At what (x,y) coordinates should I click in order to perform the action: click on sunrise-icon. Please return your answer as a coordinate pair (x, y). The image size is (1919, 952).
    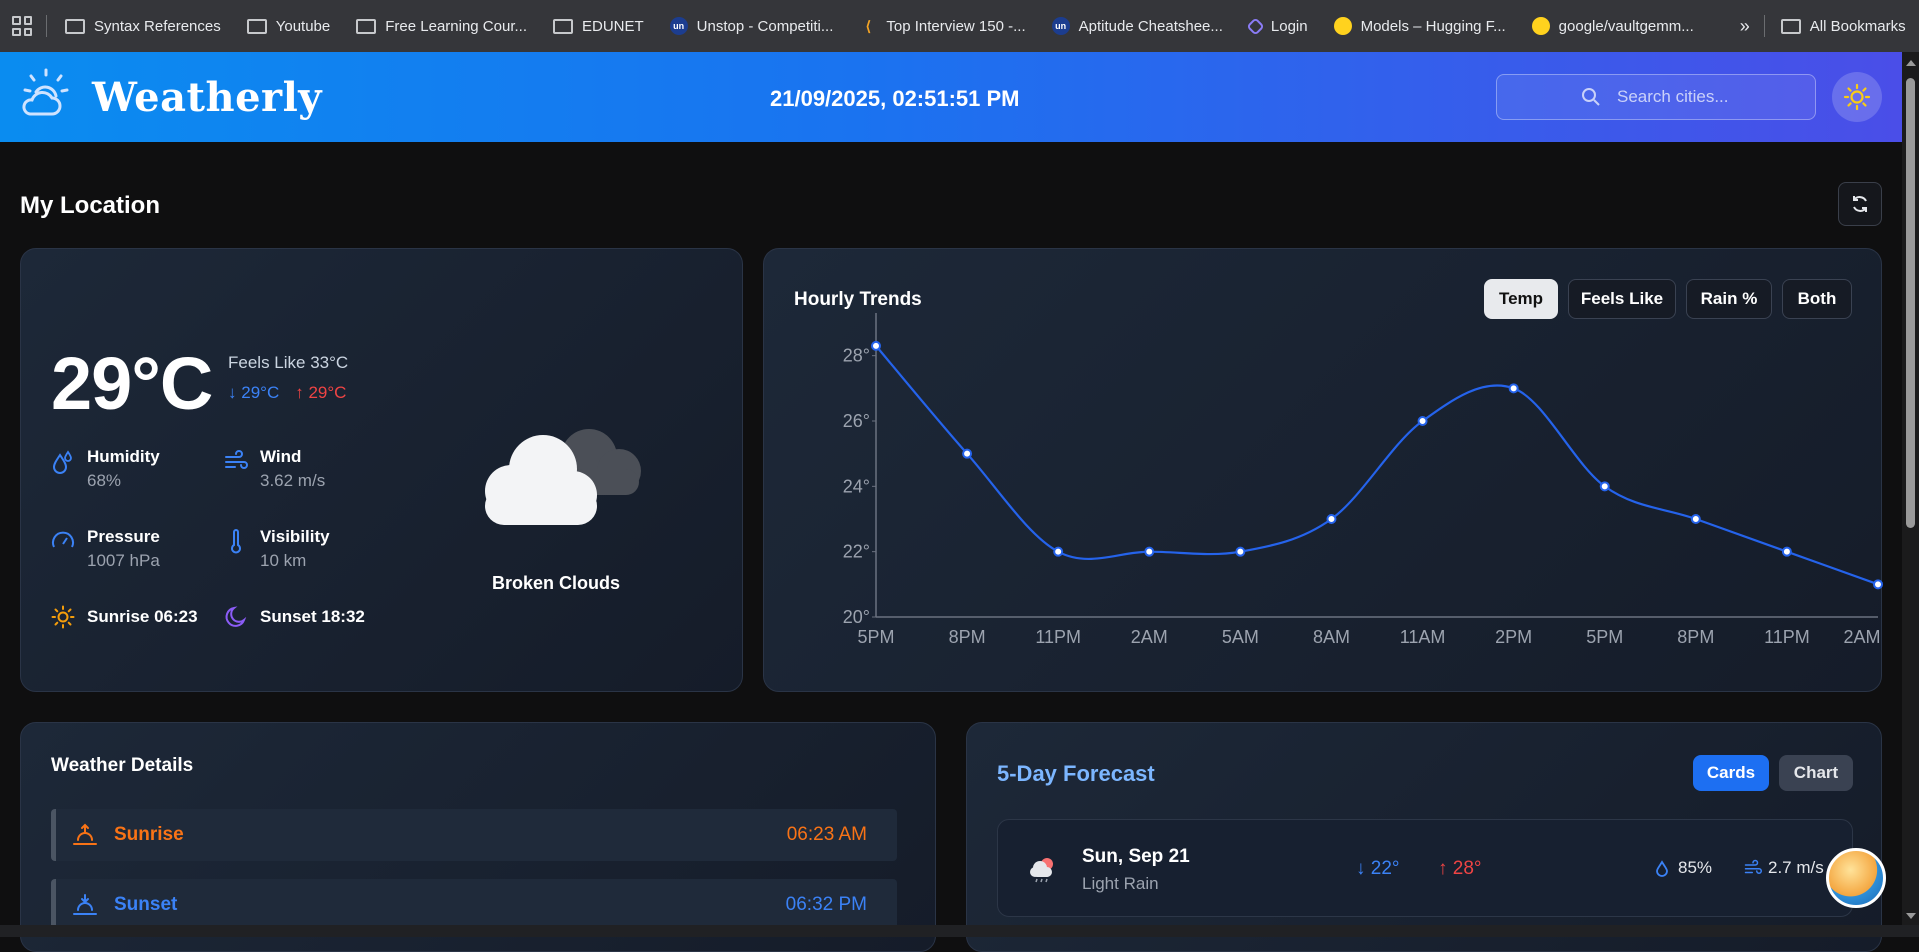
    Looking at the image, I should click on (85, 834).